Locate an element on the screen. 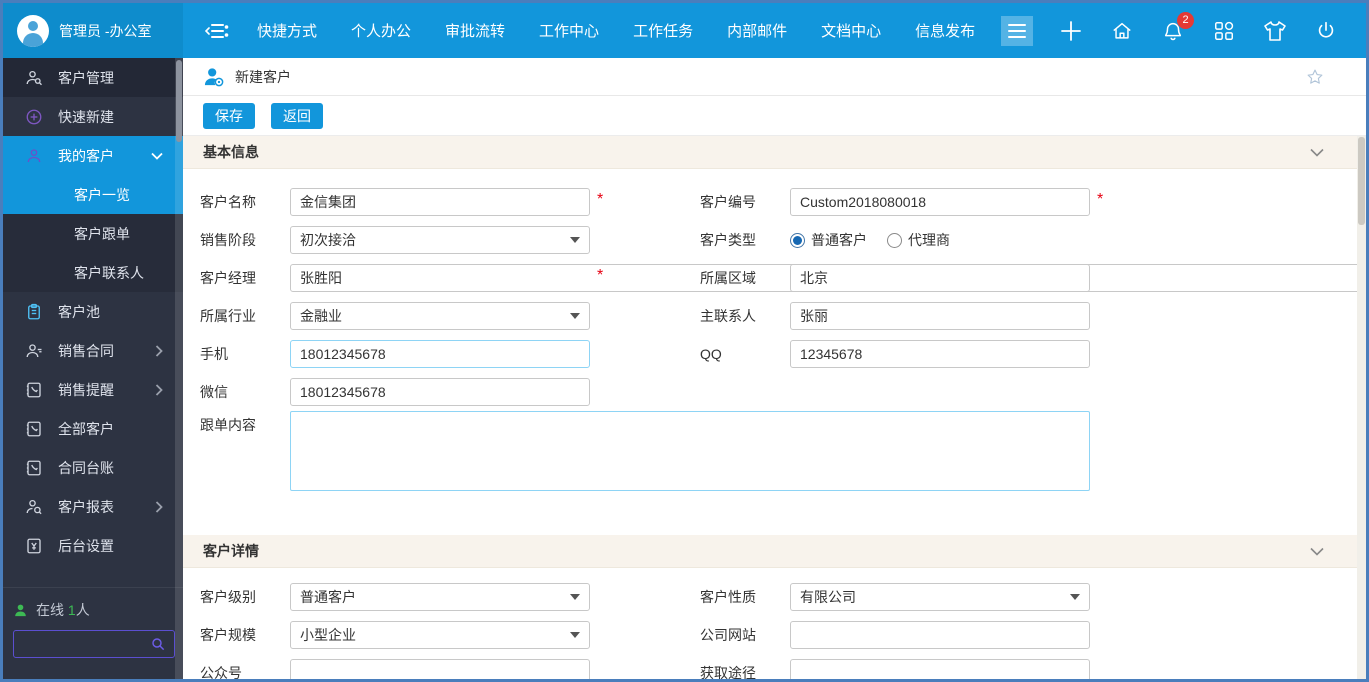 Image resolution: width=1369 pixels, height=682 pixels. online-person-icon is located at coordinates (20, 610).